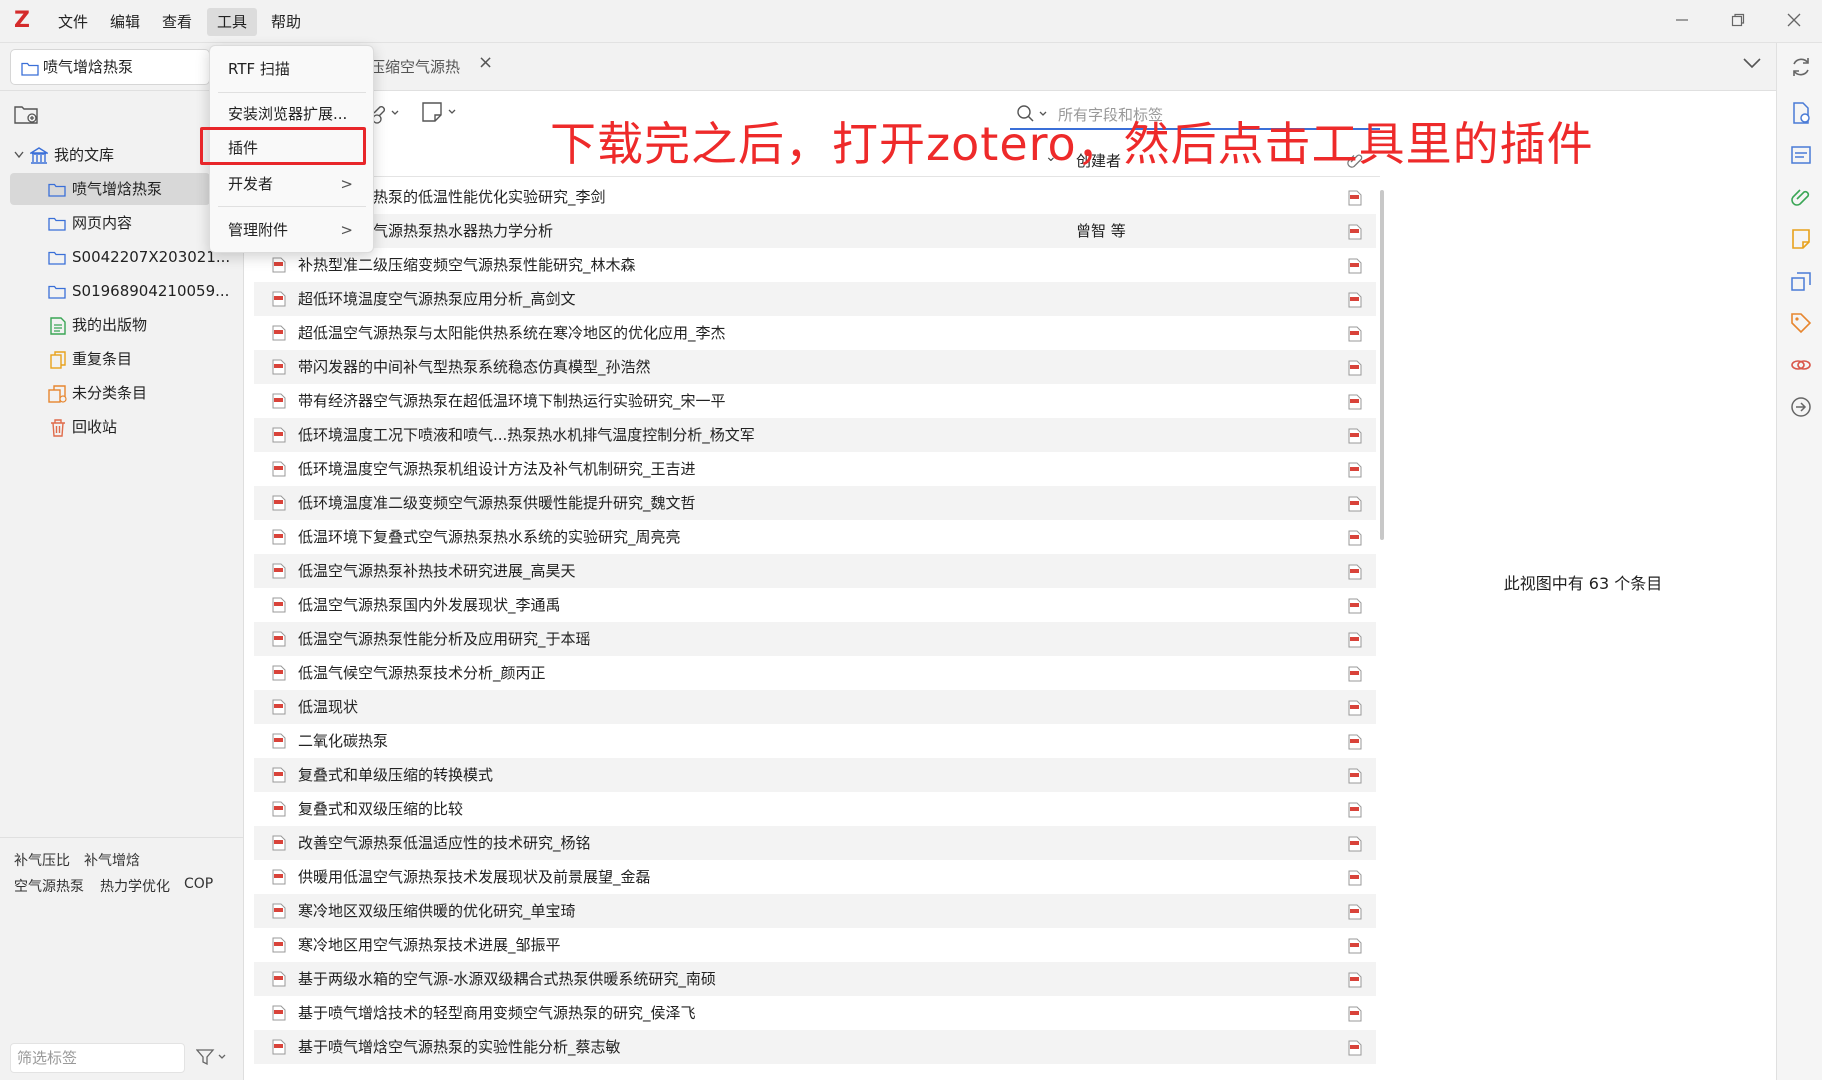 The width and height of the screenshot is (1822, 1080). I want to click on table-row: 基于喷气增焓技术的轻型商用变频空气源热泵的研究_侯泽飞, so click(815, 1013).